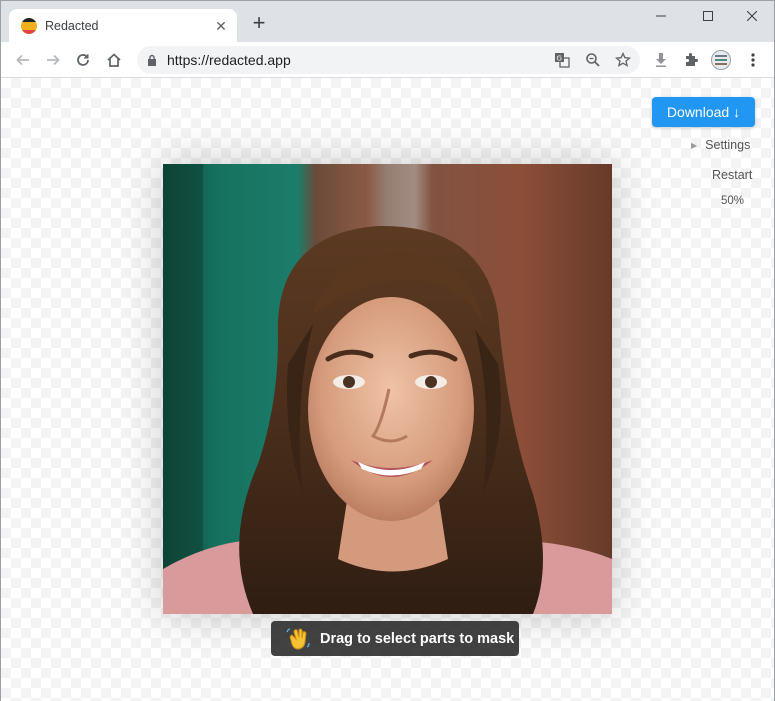 The height and width of the screenshot is (701, 775). What do you see at coordinates (298, 638) in the screenshot?
I see `waving-hand-icon` at bounding box center [298, 638].